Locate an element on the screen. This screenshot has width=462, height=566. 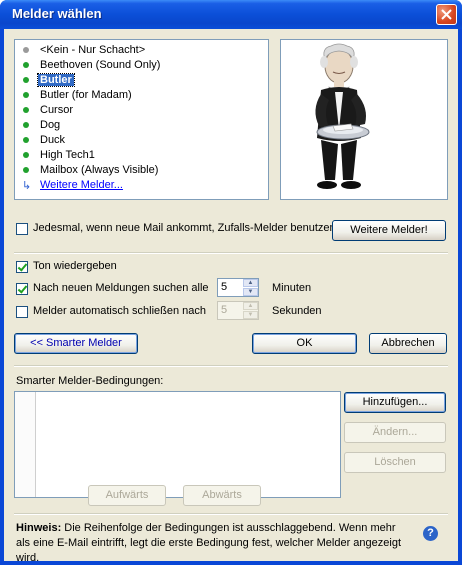
melder-list-item: Cursor is located at coordinates (141, 110).